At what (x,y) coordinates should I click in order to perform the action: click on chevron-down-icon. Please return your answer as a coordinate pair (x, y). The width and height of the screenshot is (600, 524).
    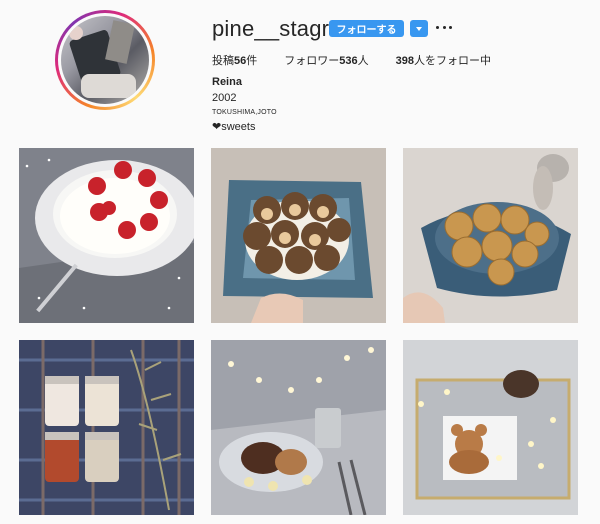
    Looking at the image, I should click on (419, 28).